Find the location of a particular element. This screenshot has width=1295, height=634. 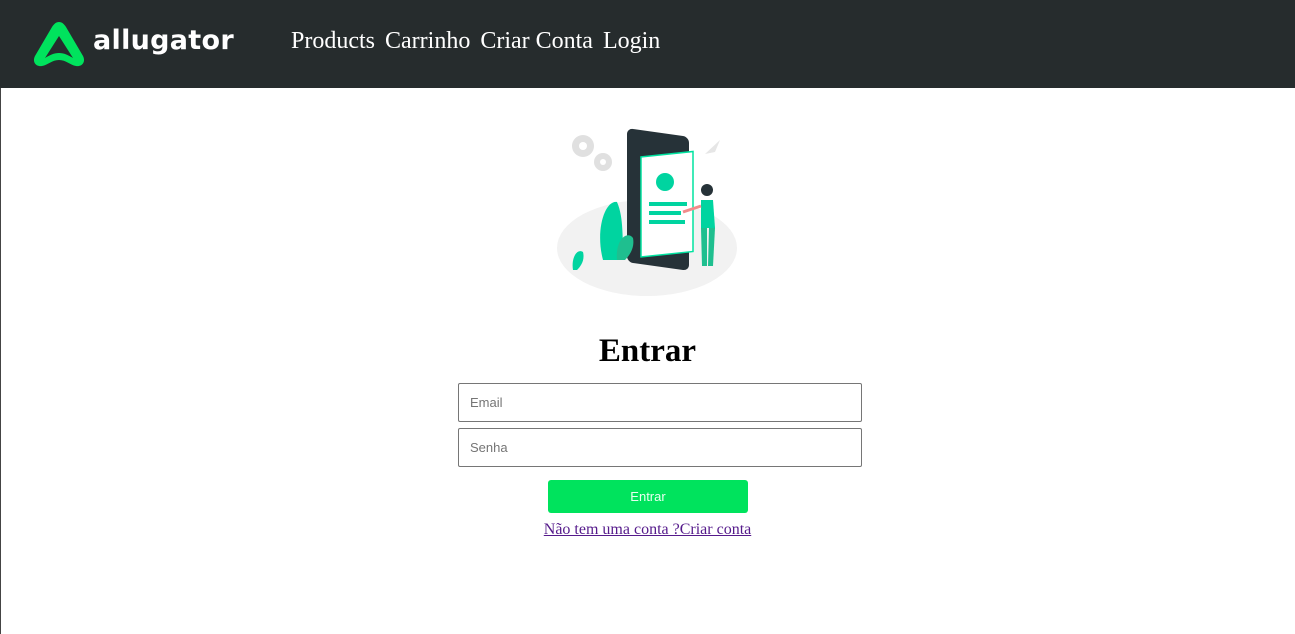

brand-name: allugator is located at coordinates (163, 40).